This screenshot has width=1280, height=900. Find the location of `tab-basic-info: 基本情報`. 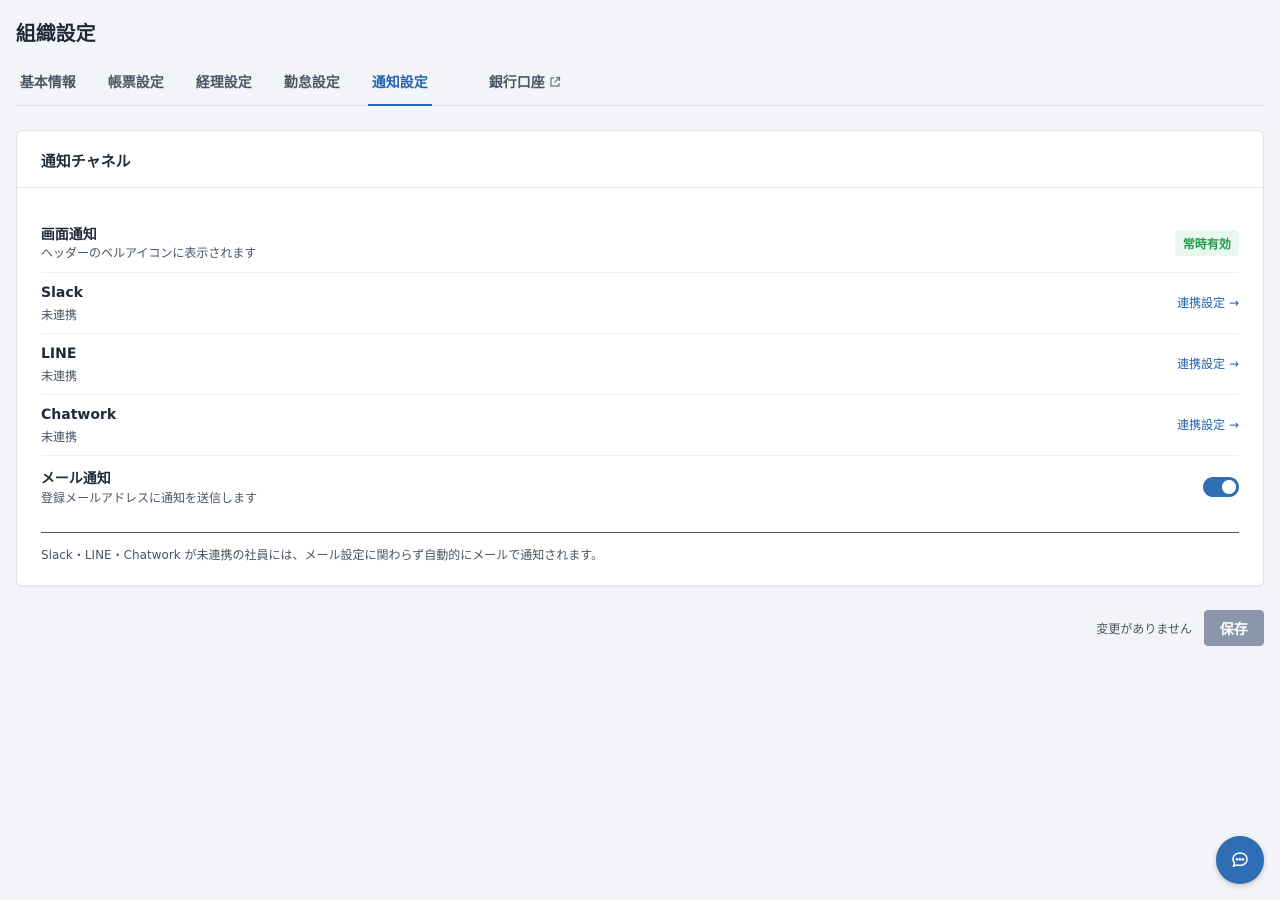

tab-basic-info: 基本情報 is located at coordinates (48, 84).